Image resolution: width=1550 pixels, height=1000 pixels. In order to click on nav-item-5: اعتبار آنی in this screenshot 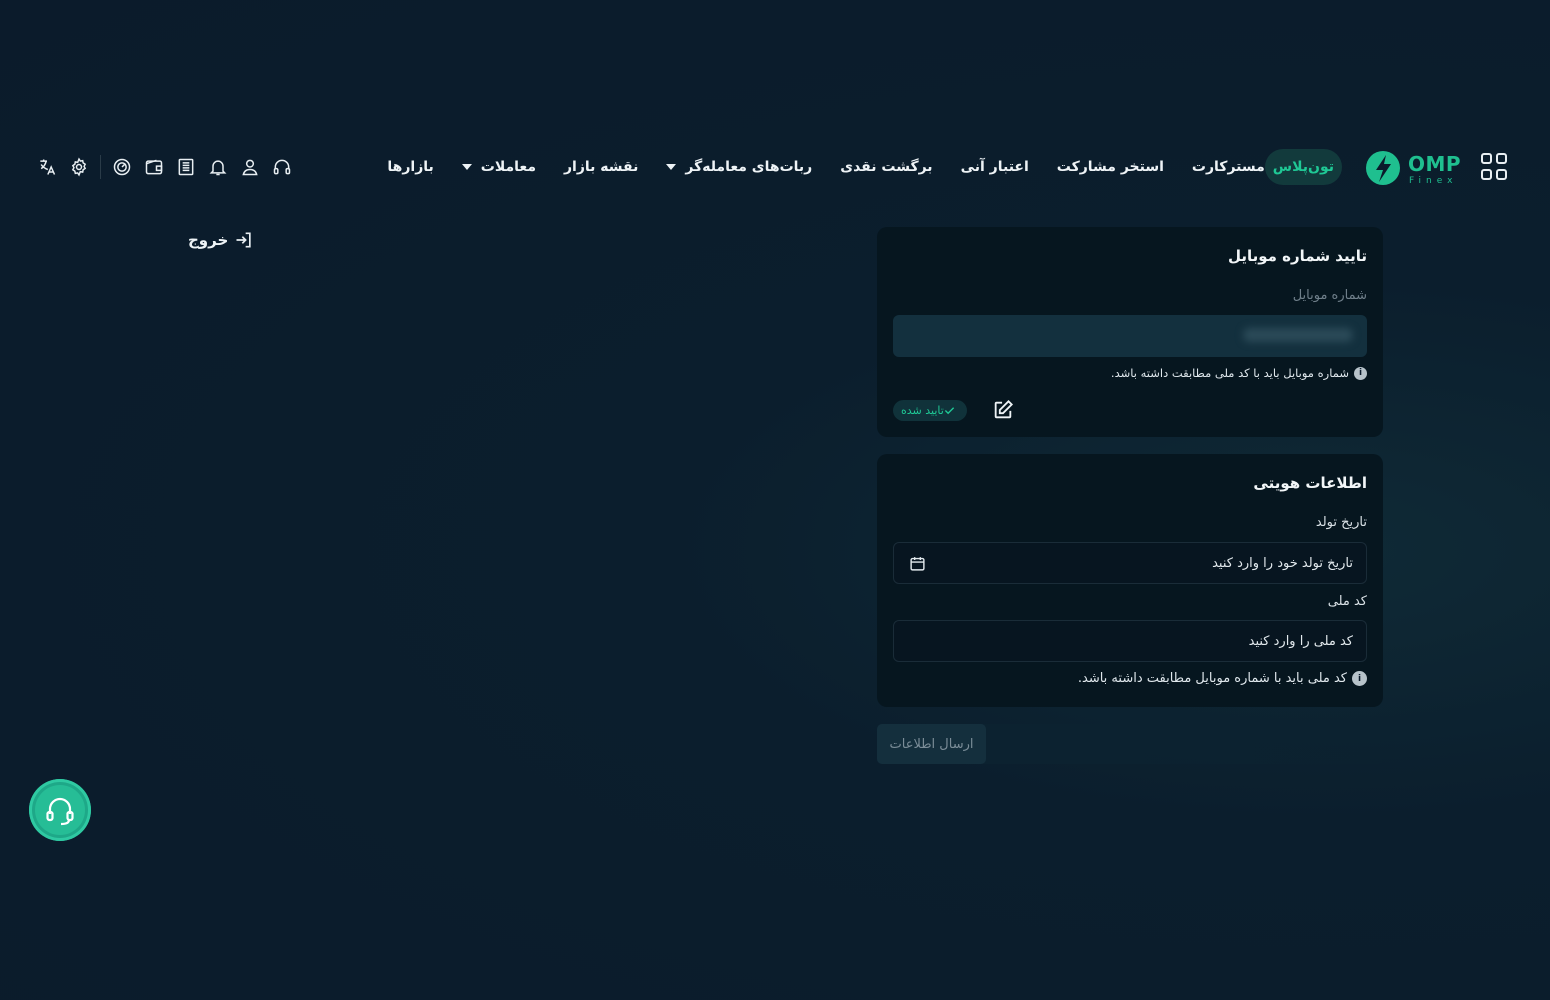, I will do `click(995, 167)`.